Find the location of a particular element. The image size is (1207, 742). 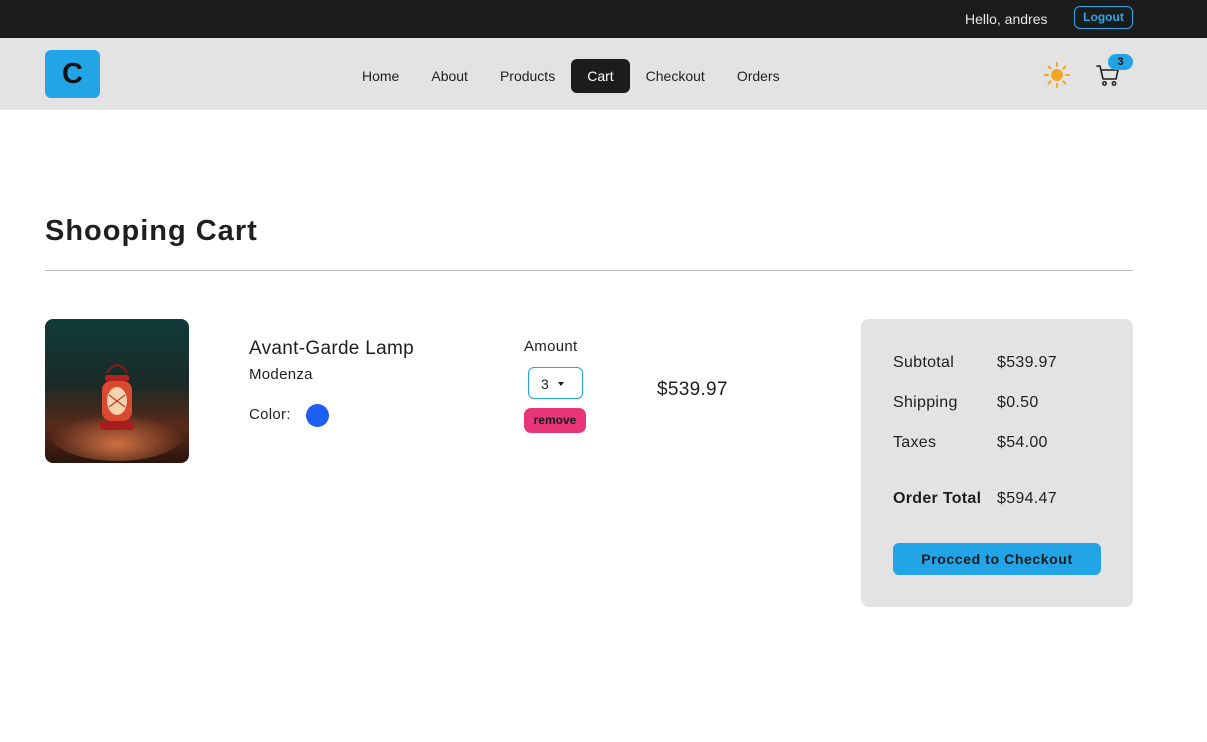

taxes-value: $54.00 is located at coordinates (1022, 442).